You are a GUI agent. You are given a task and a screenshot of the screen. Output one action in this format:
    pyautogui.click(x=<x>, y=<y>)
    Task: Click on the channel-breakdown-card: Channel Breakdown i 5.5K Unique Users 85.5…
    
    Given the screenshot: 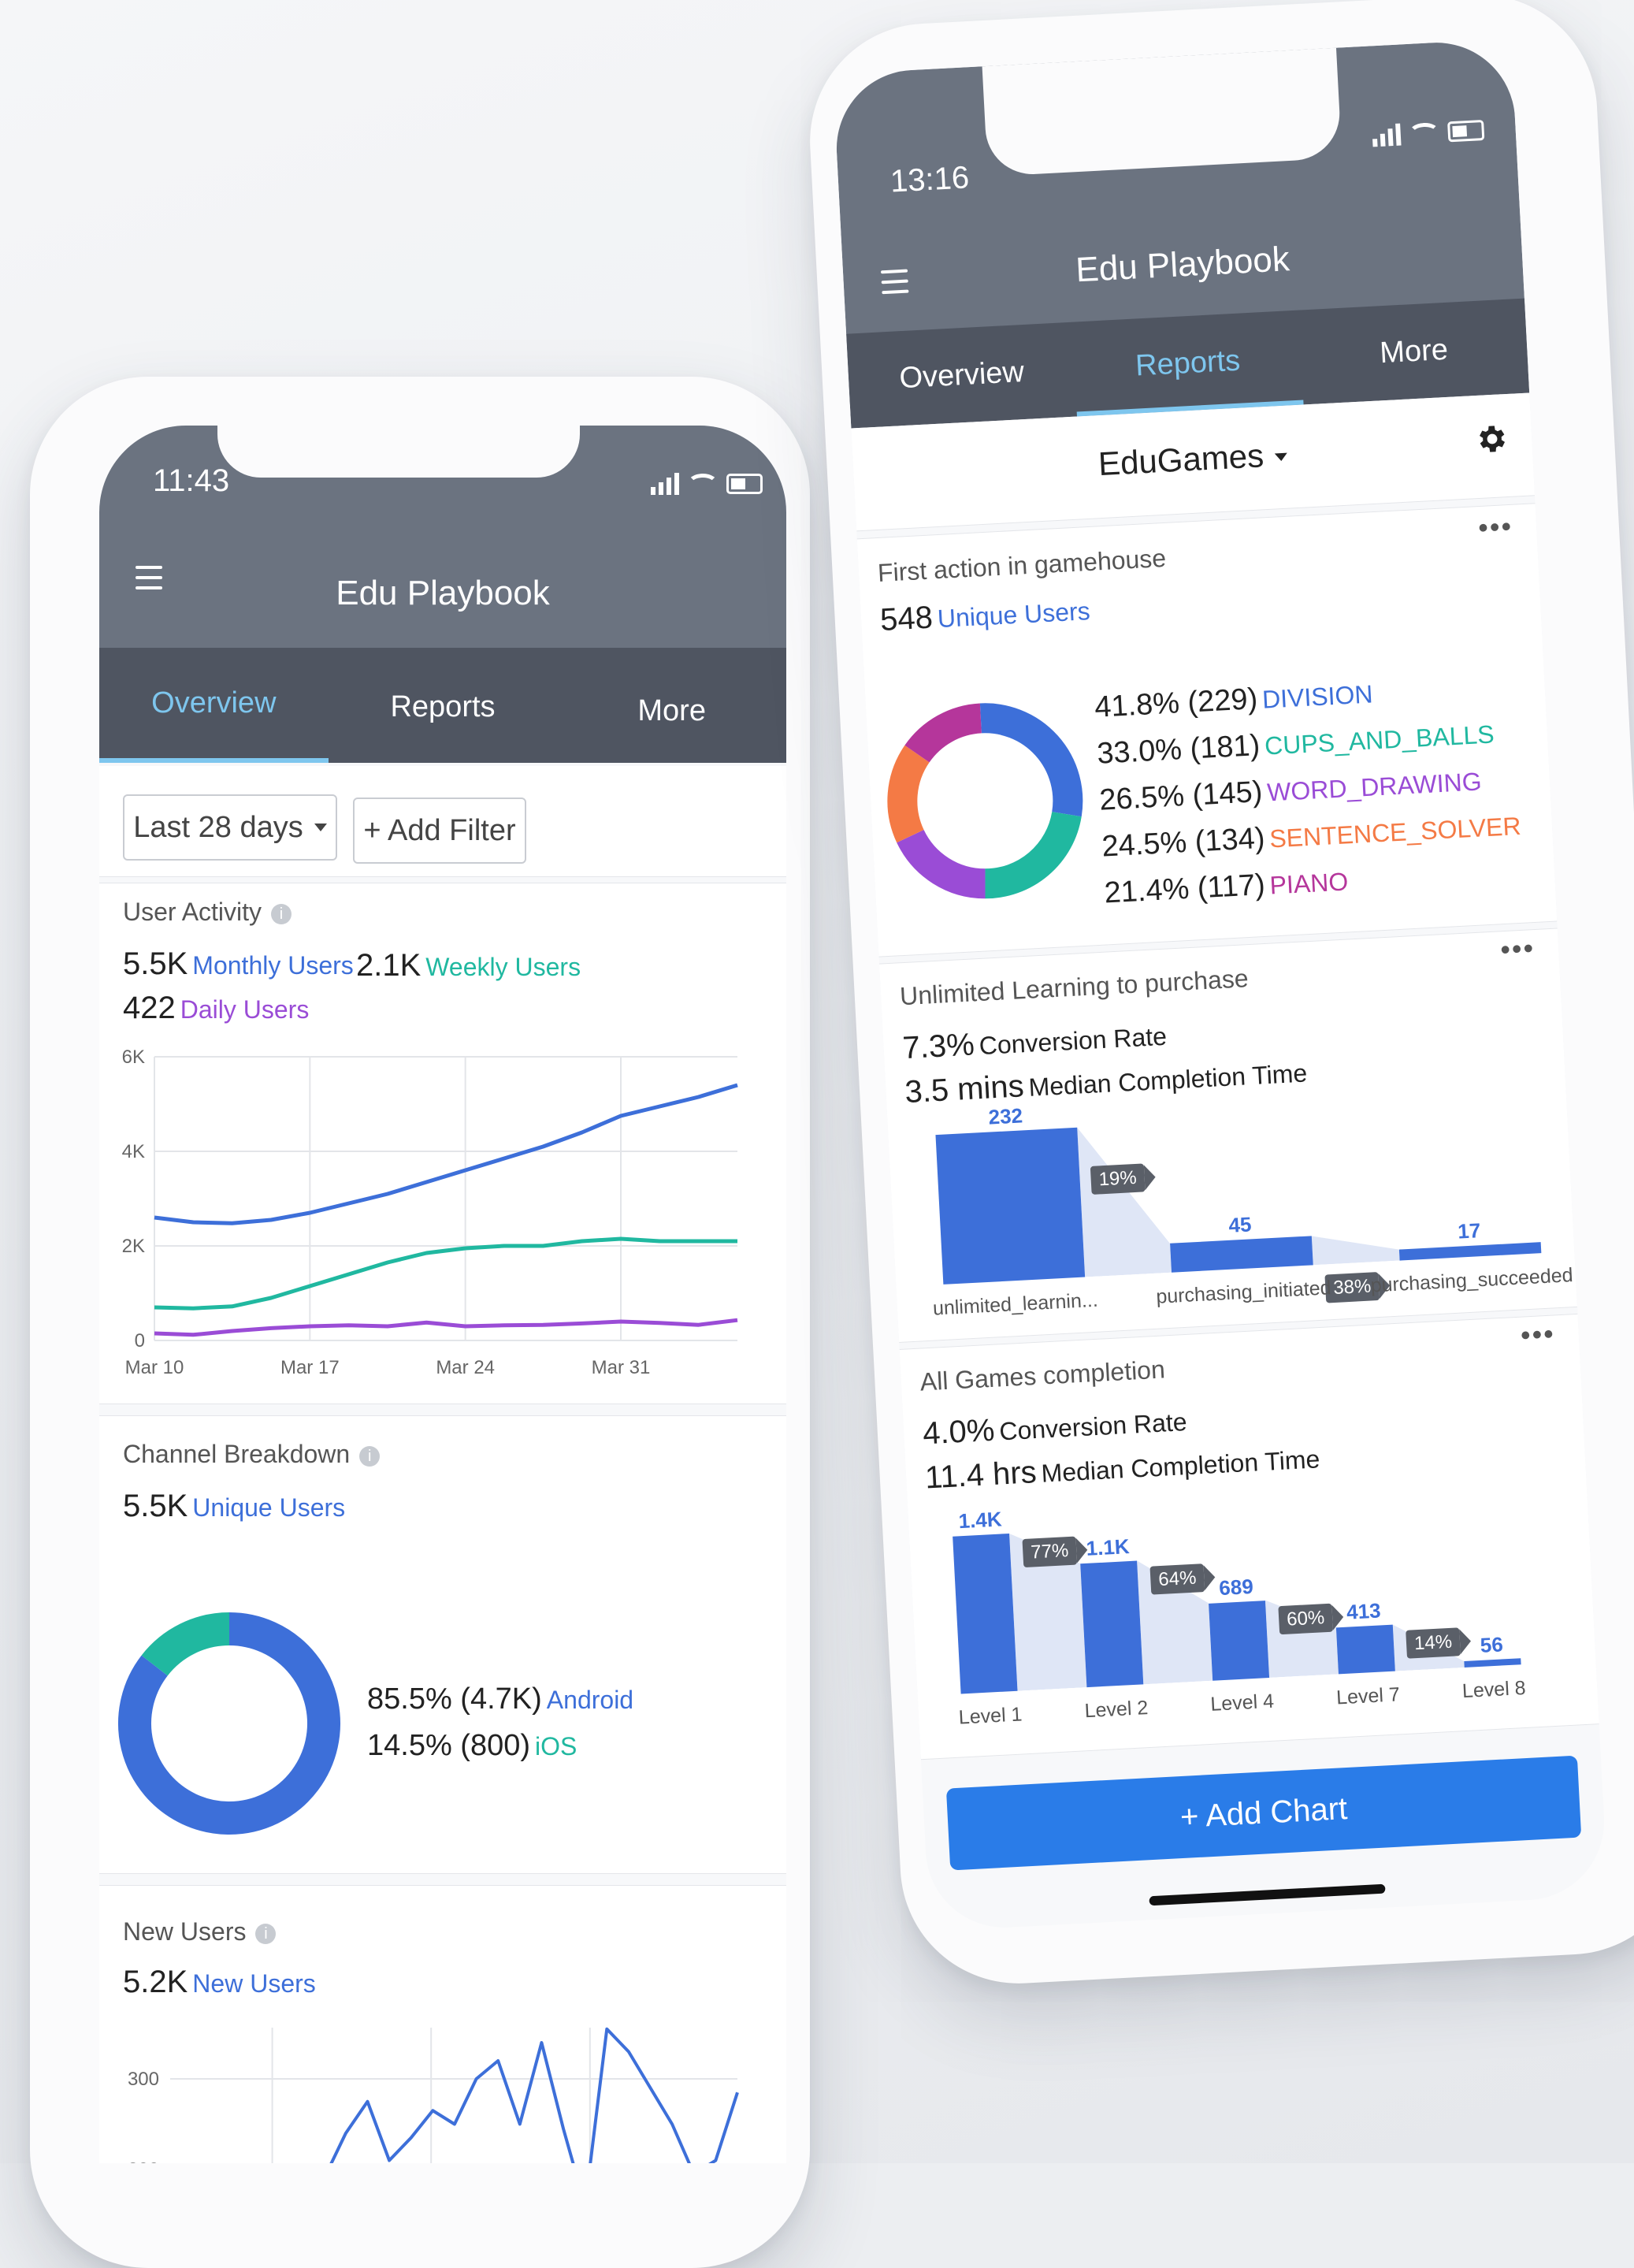 What is the action you would take?
    pyautogui.click(x=442, y=1644)
    